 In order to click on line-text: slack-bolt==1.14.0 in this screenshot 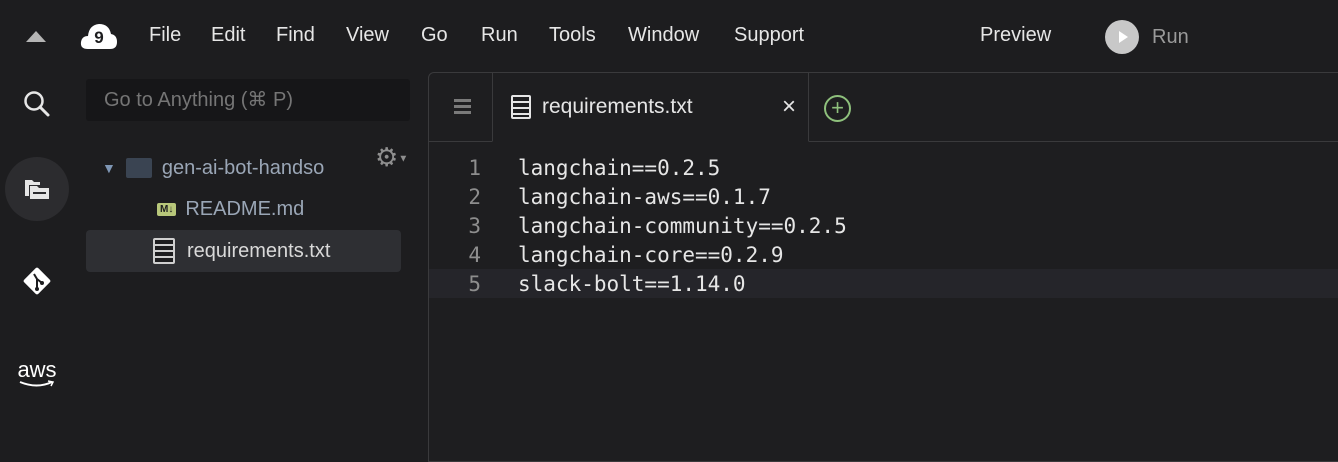, I will do `click(632, 283)`.